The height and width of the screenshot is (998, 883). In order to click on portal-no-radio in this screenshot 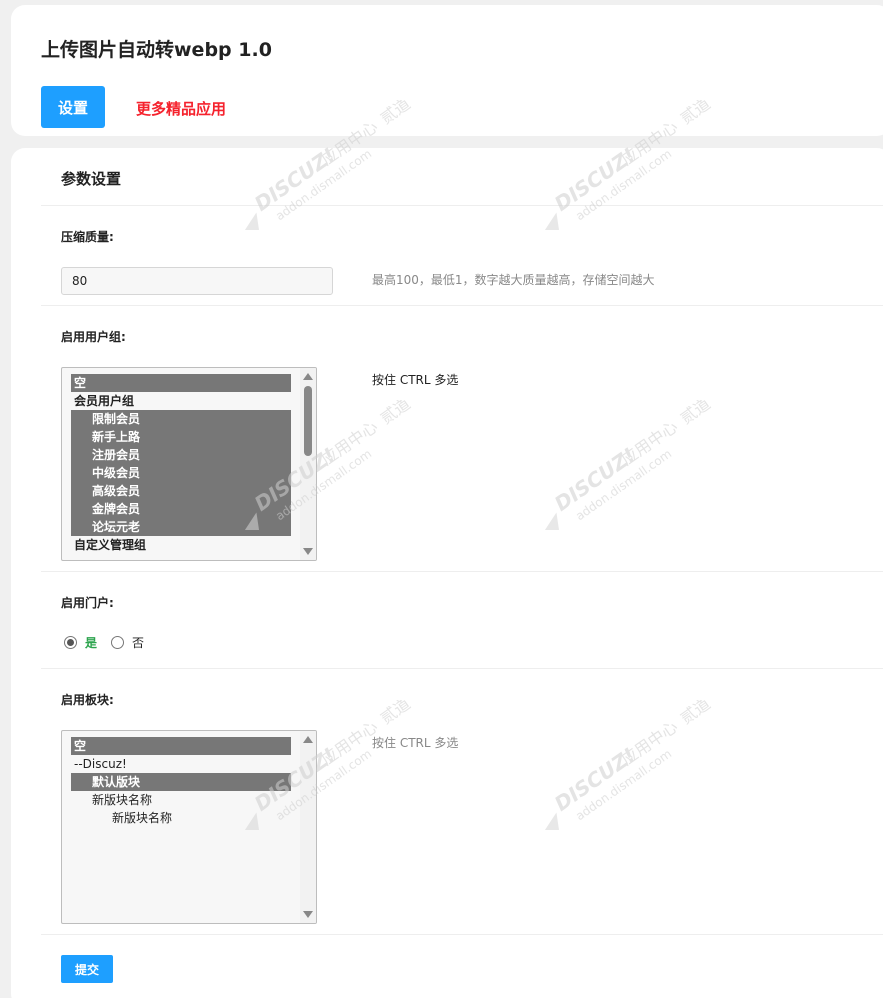, I will do `click(118, 642)`.